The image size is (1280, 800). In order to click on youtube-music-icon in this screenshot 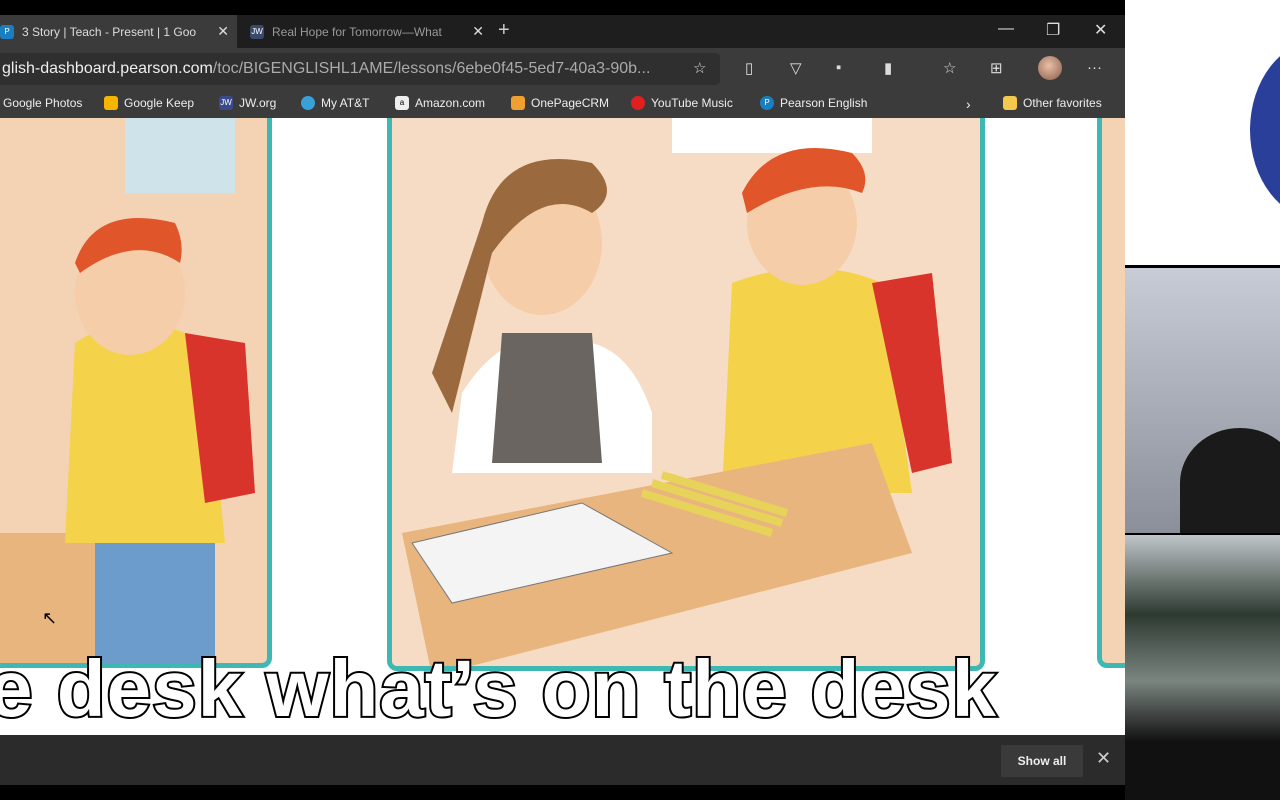, I will do `click(638, 103)`.